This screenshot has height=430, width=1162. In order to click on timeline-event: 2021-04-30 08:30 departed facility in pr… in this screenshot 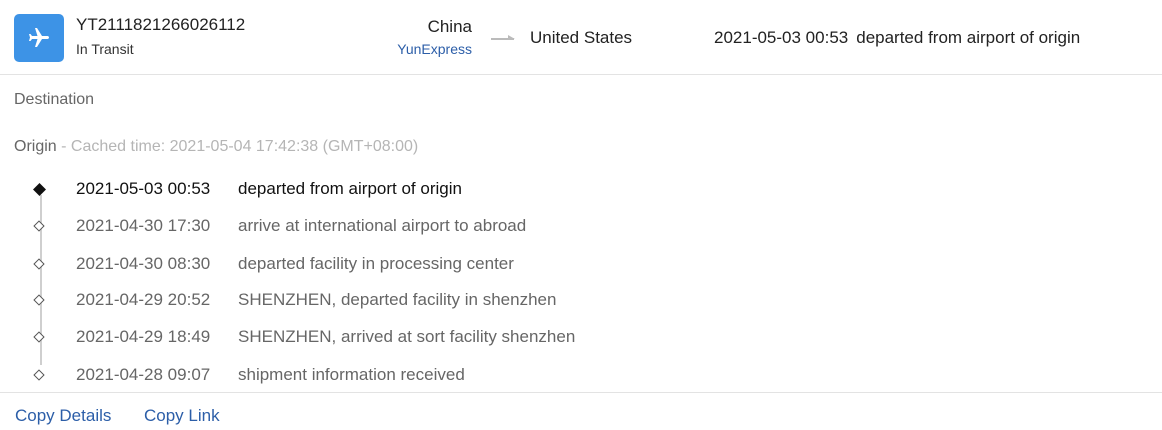, I will do `click(500, 266)`.